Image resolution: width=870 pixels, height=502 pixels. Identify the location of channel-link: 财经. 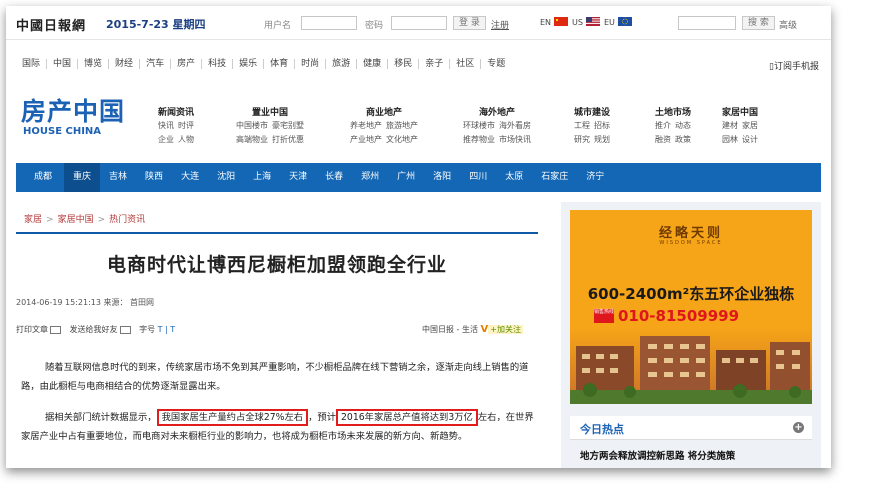
(125, 64).